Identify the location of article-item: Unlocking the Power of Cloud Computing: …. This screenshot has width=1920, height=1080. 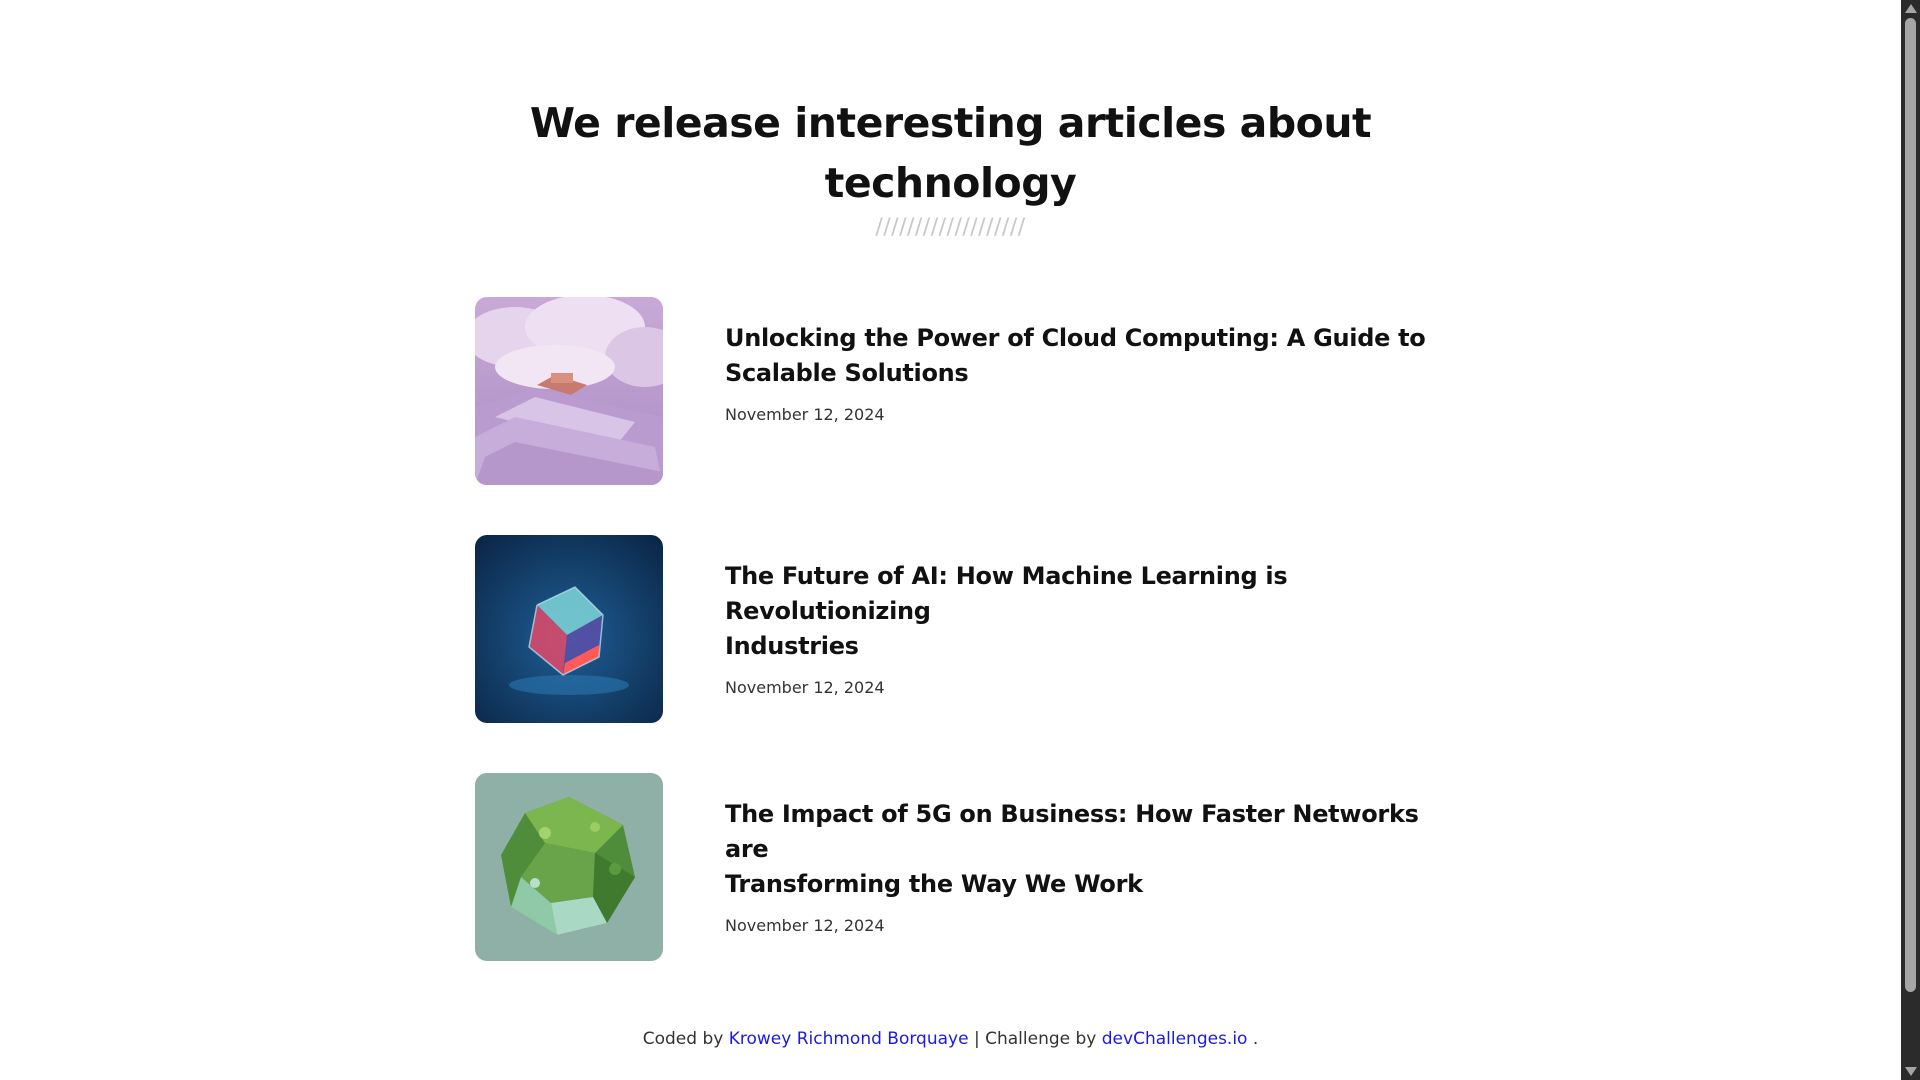
(965, 416).